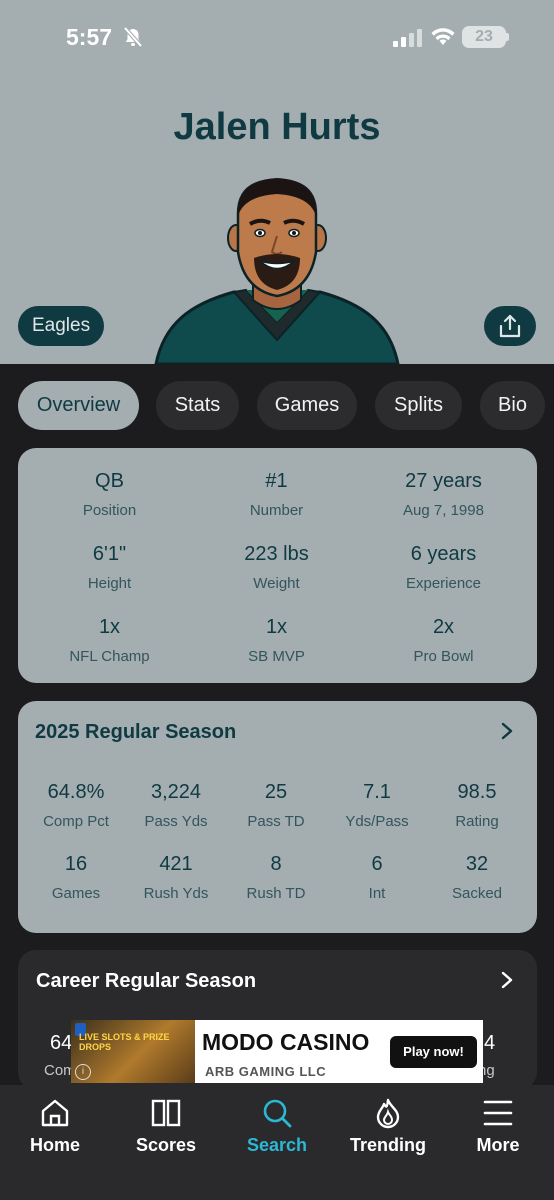  Describe the element at coordinates (443, 481) in the screenshot. I see `info-value: 27 years` at that location.